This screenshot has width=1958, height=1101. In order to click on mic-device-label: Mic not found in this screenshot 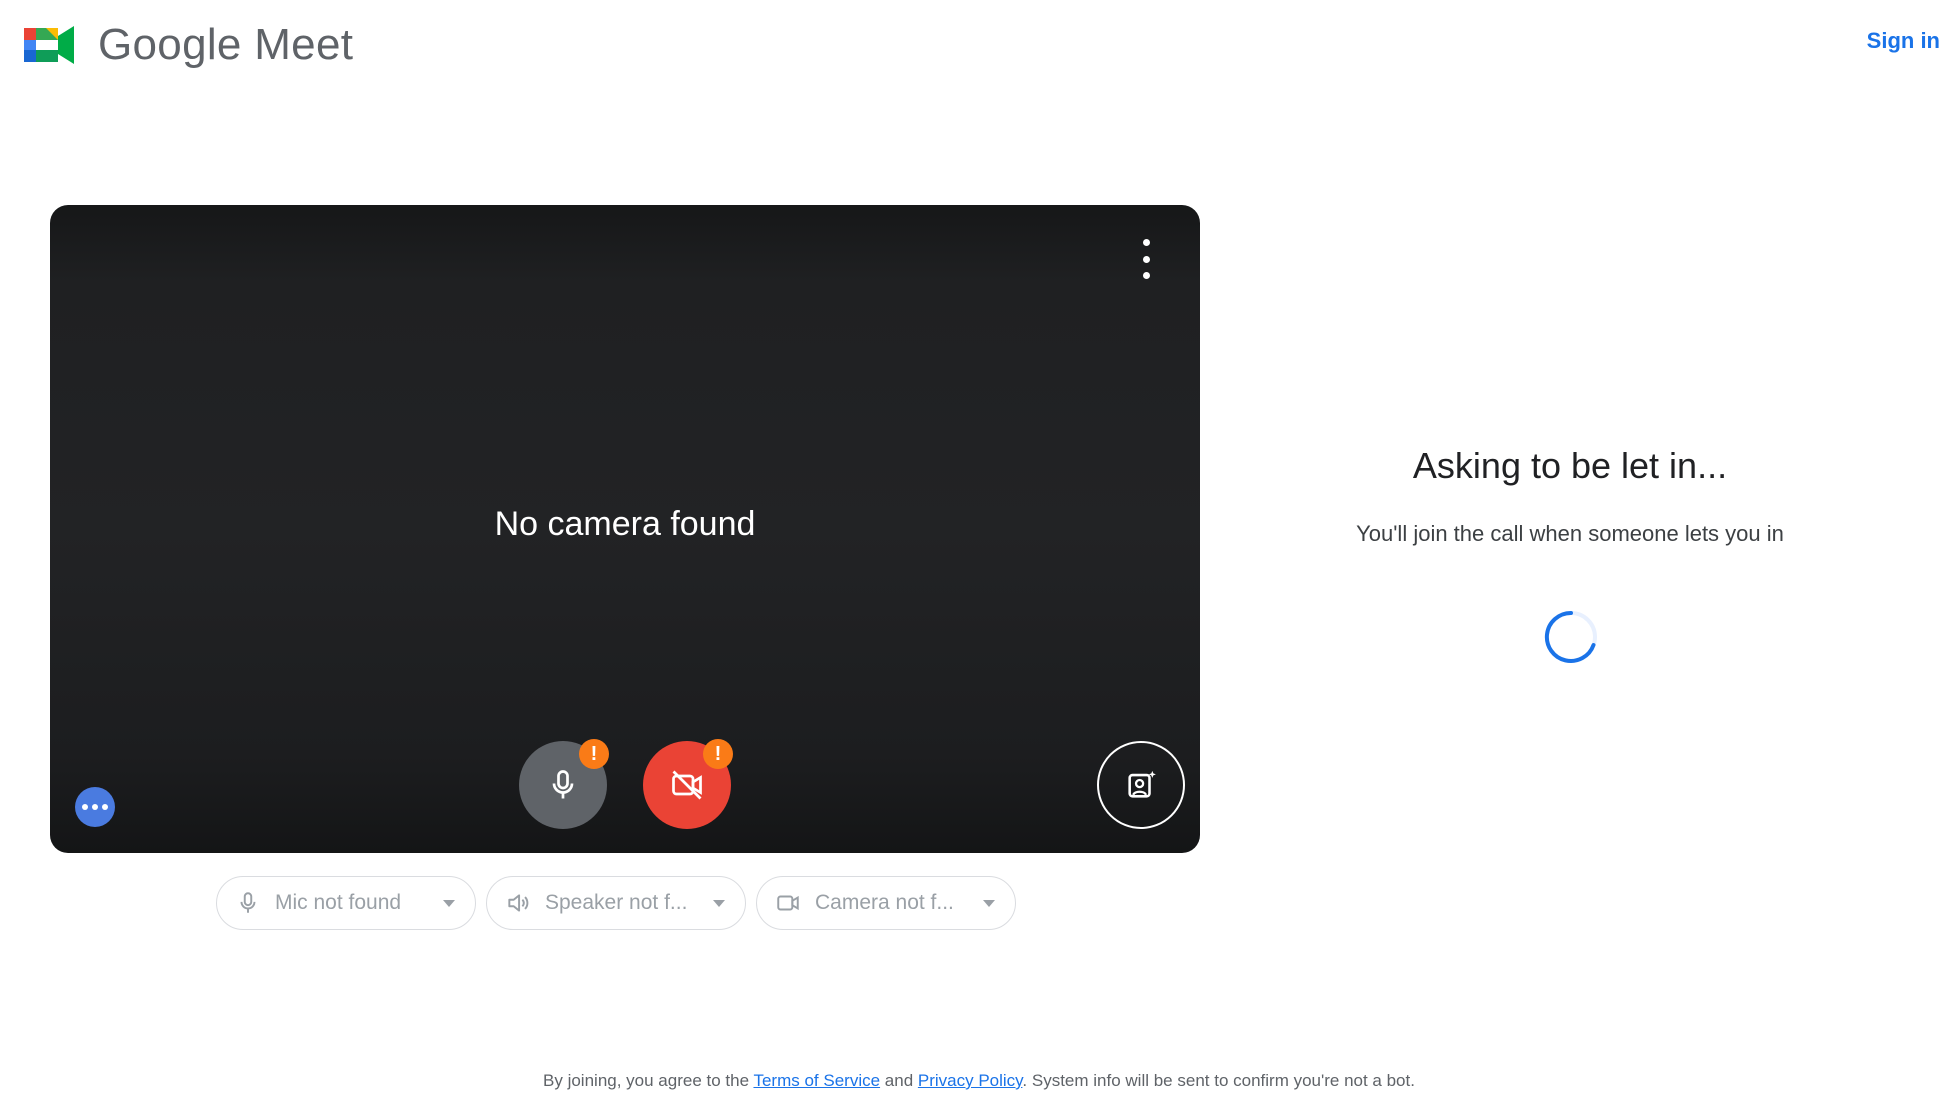, I will do `click(338, 902)`.